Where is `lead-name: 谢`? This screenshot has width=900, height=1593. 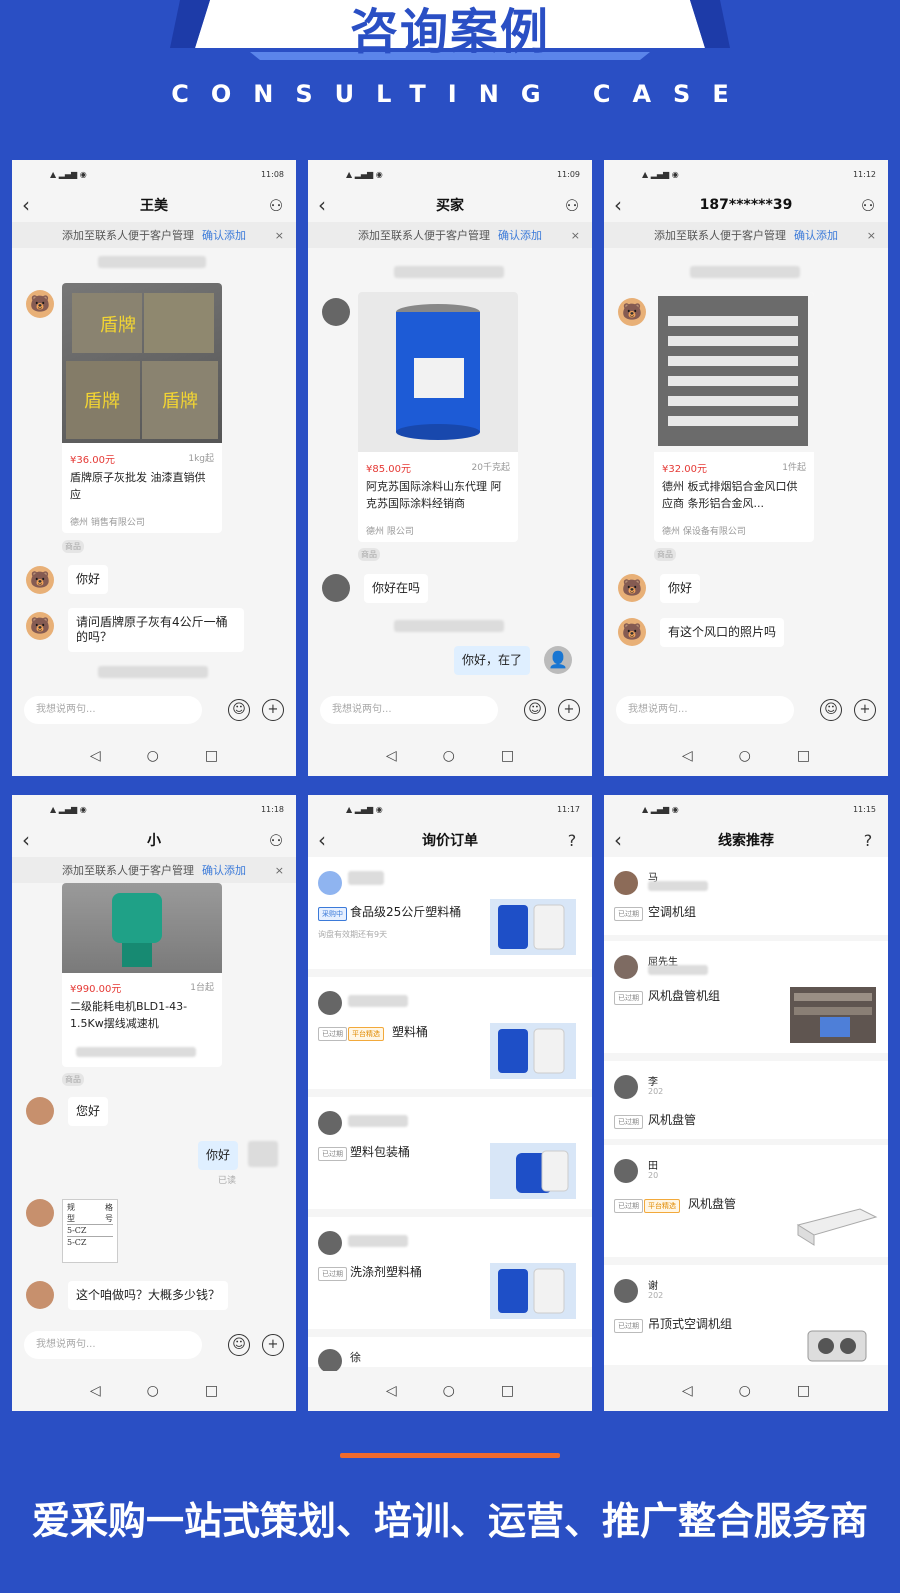
lead-name: 谢 is located at coordinates (653, 1286).